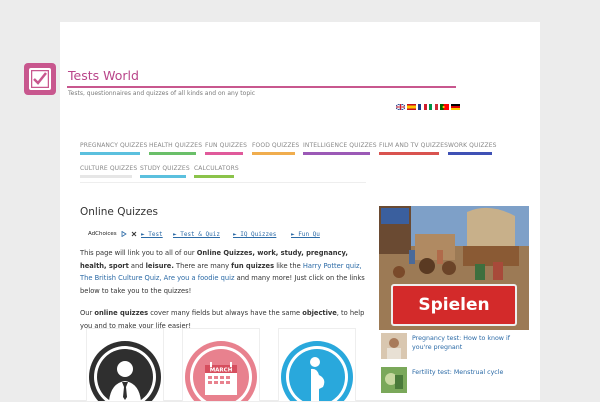 The image size is (600, 402). What do you see at coordinates (124, 234) in the screenshot?
I see `adchoices-icon` at bounding box center [124, 234].